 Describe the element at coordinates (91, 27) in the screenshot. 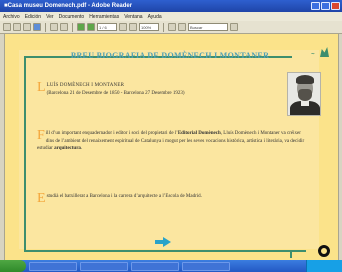

I see `next-page-icon` at that location.